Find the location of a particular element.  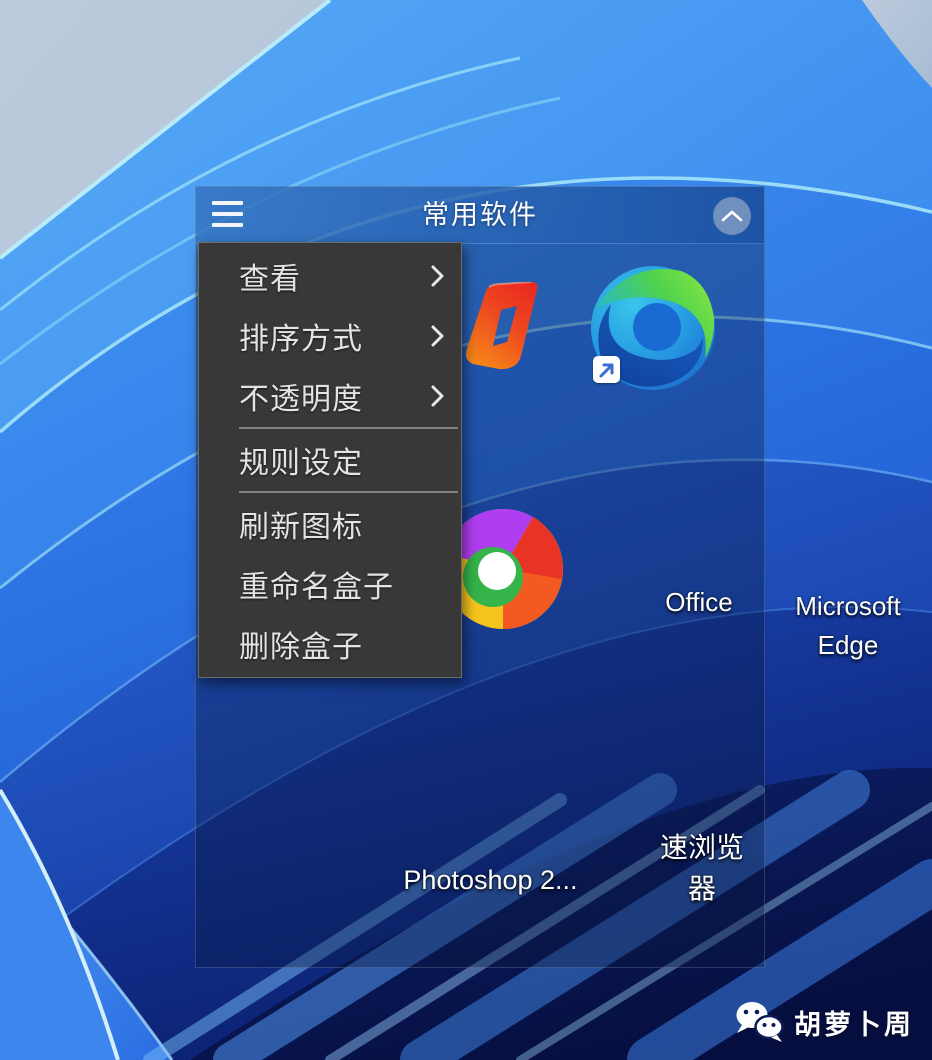

wechat-icon is located at coordinates (760, 1022).